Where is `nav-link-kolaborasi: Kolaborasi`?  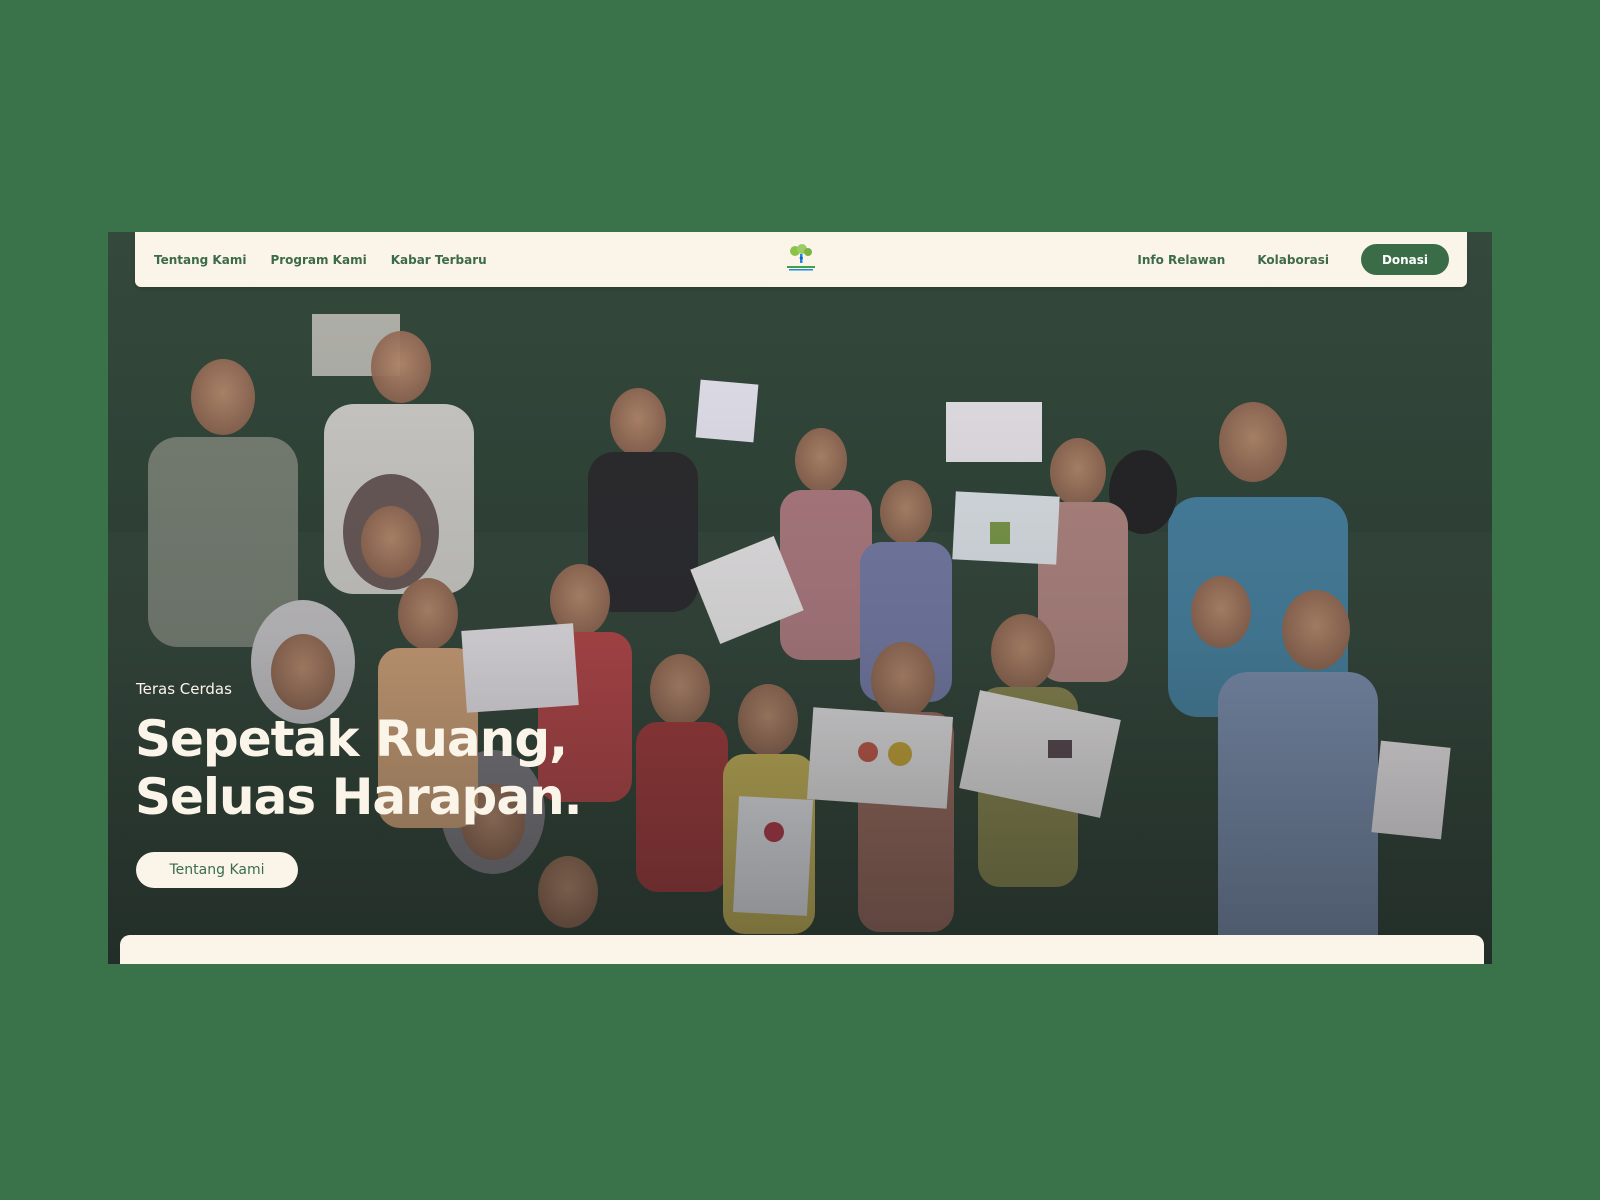
nav-link-kolaborasi: Kolaborasi is located at coordinates (1293, 260).